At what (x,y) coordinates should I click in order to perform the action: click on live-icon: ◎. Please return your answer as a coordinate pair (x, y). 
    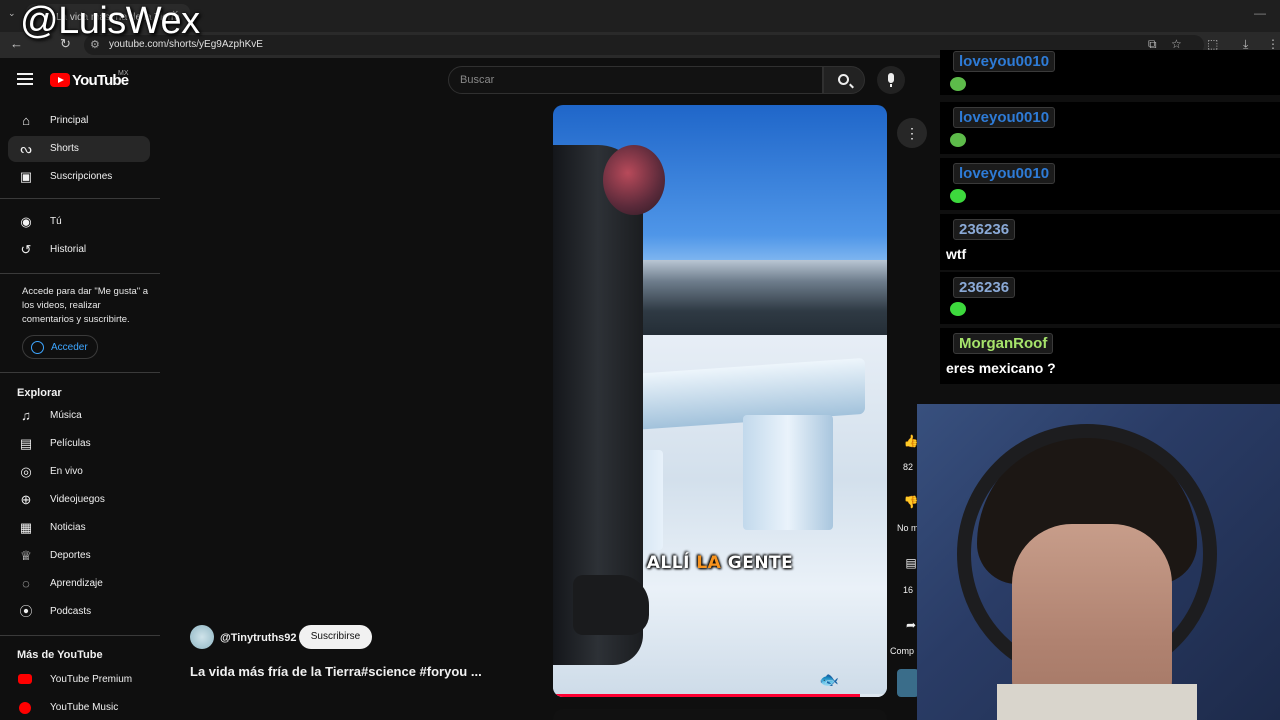
    Looking at the image, I should click on (26, 471).